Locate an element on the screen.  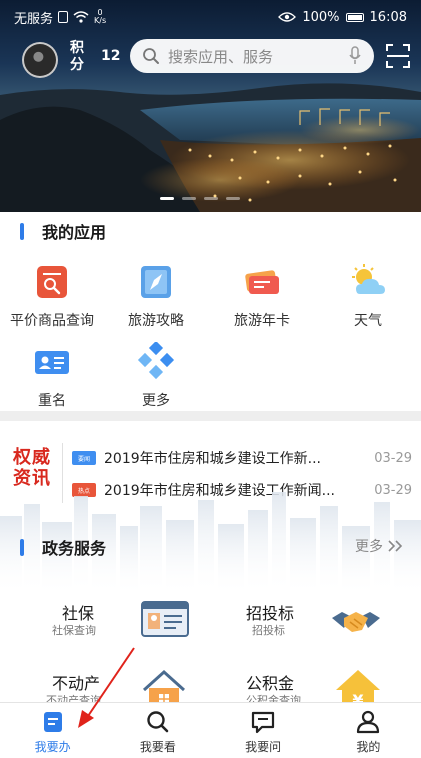
carousel-indicator is located at coordinates (200, 198).